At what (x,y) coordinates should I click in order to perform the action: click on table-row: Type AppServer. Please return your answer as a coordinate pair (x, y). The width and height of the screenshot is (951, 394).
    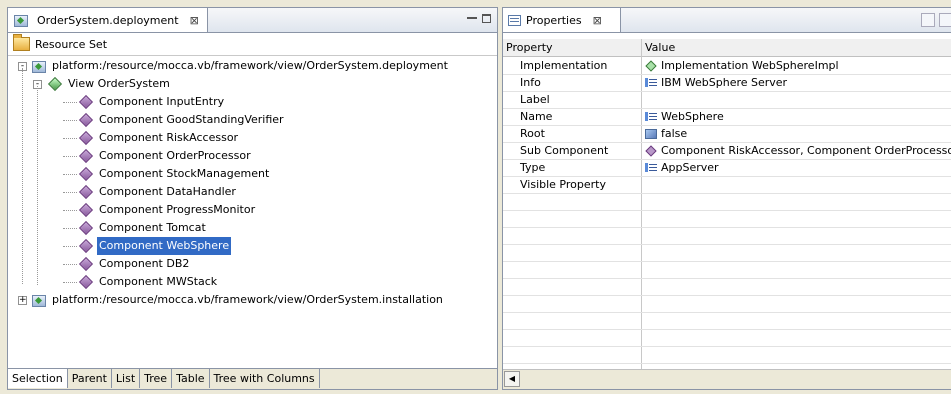
    Looking at the image, I should click on (727, 168).